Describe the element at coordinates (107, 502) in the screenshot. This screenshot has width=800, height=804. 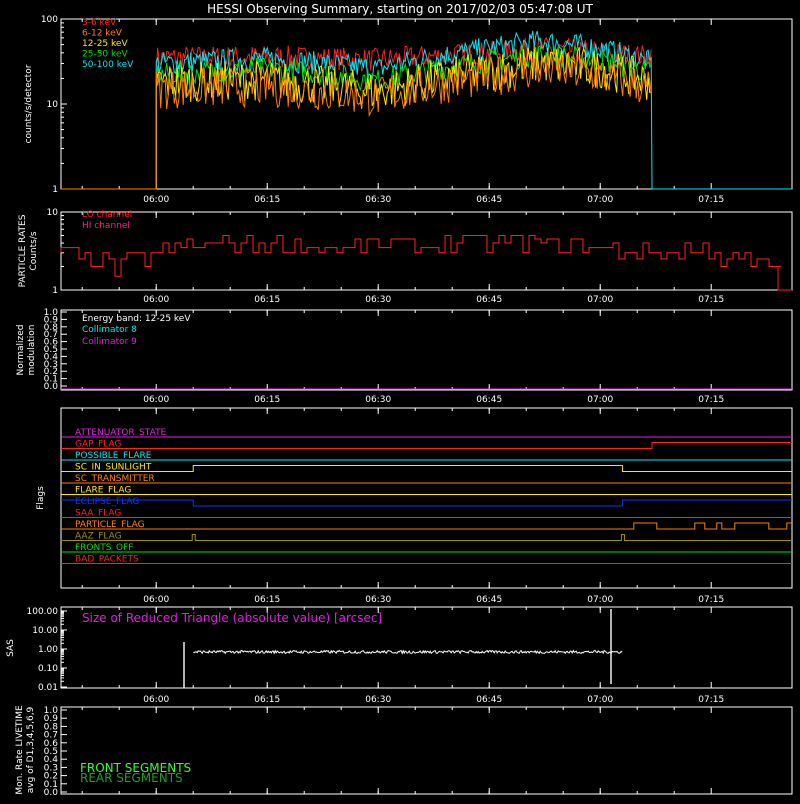
I see `flag-label: ECLIPSE_FLAG` at that location.